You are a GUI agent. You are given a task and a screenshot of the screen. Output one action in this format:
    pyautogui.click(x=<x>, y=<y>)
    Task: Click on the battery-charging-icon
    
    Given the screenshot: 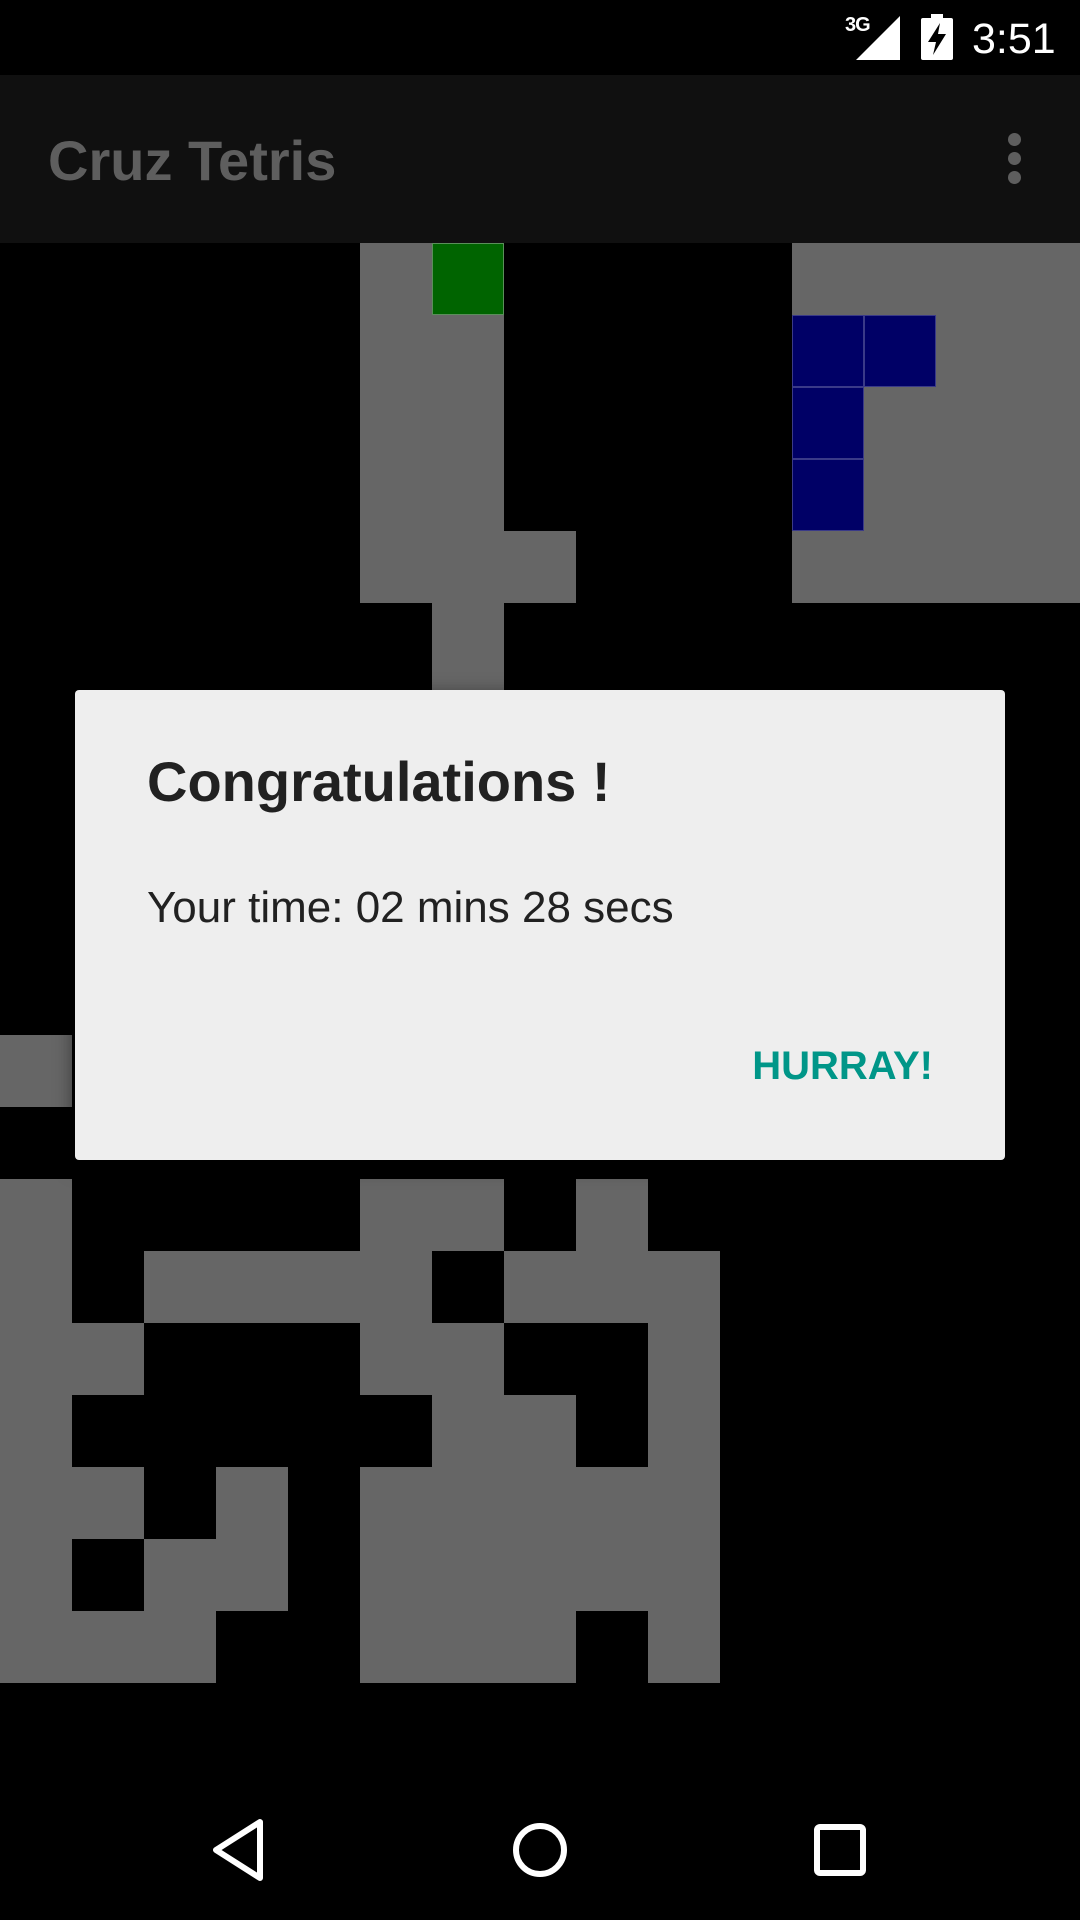 What is the action you would take?
    pyautogui.click(x=937, y=37)
    